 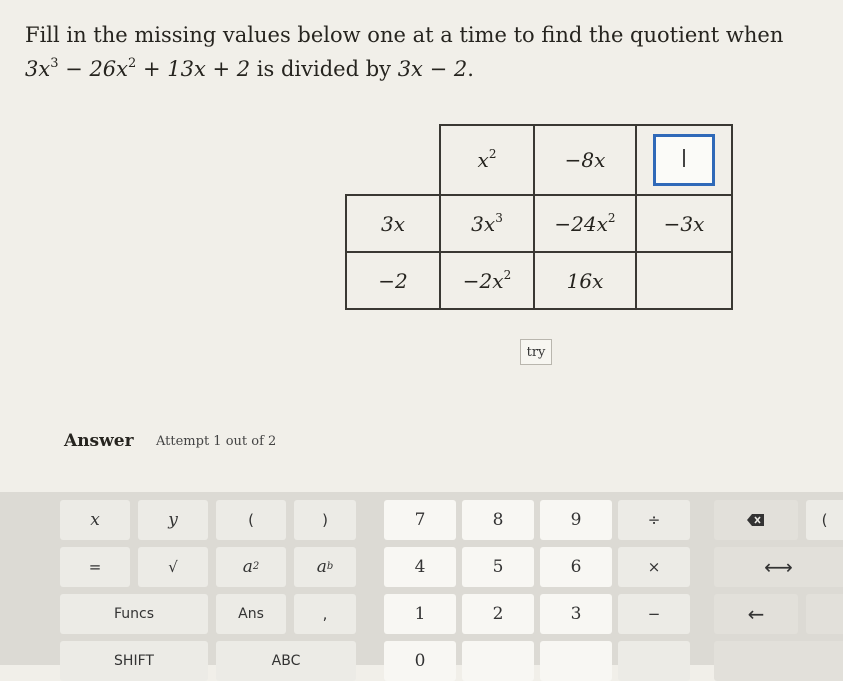 I want to click on key-funcs: Funcs, so click(x=134, y=614).